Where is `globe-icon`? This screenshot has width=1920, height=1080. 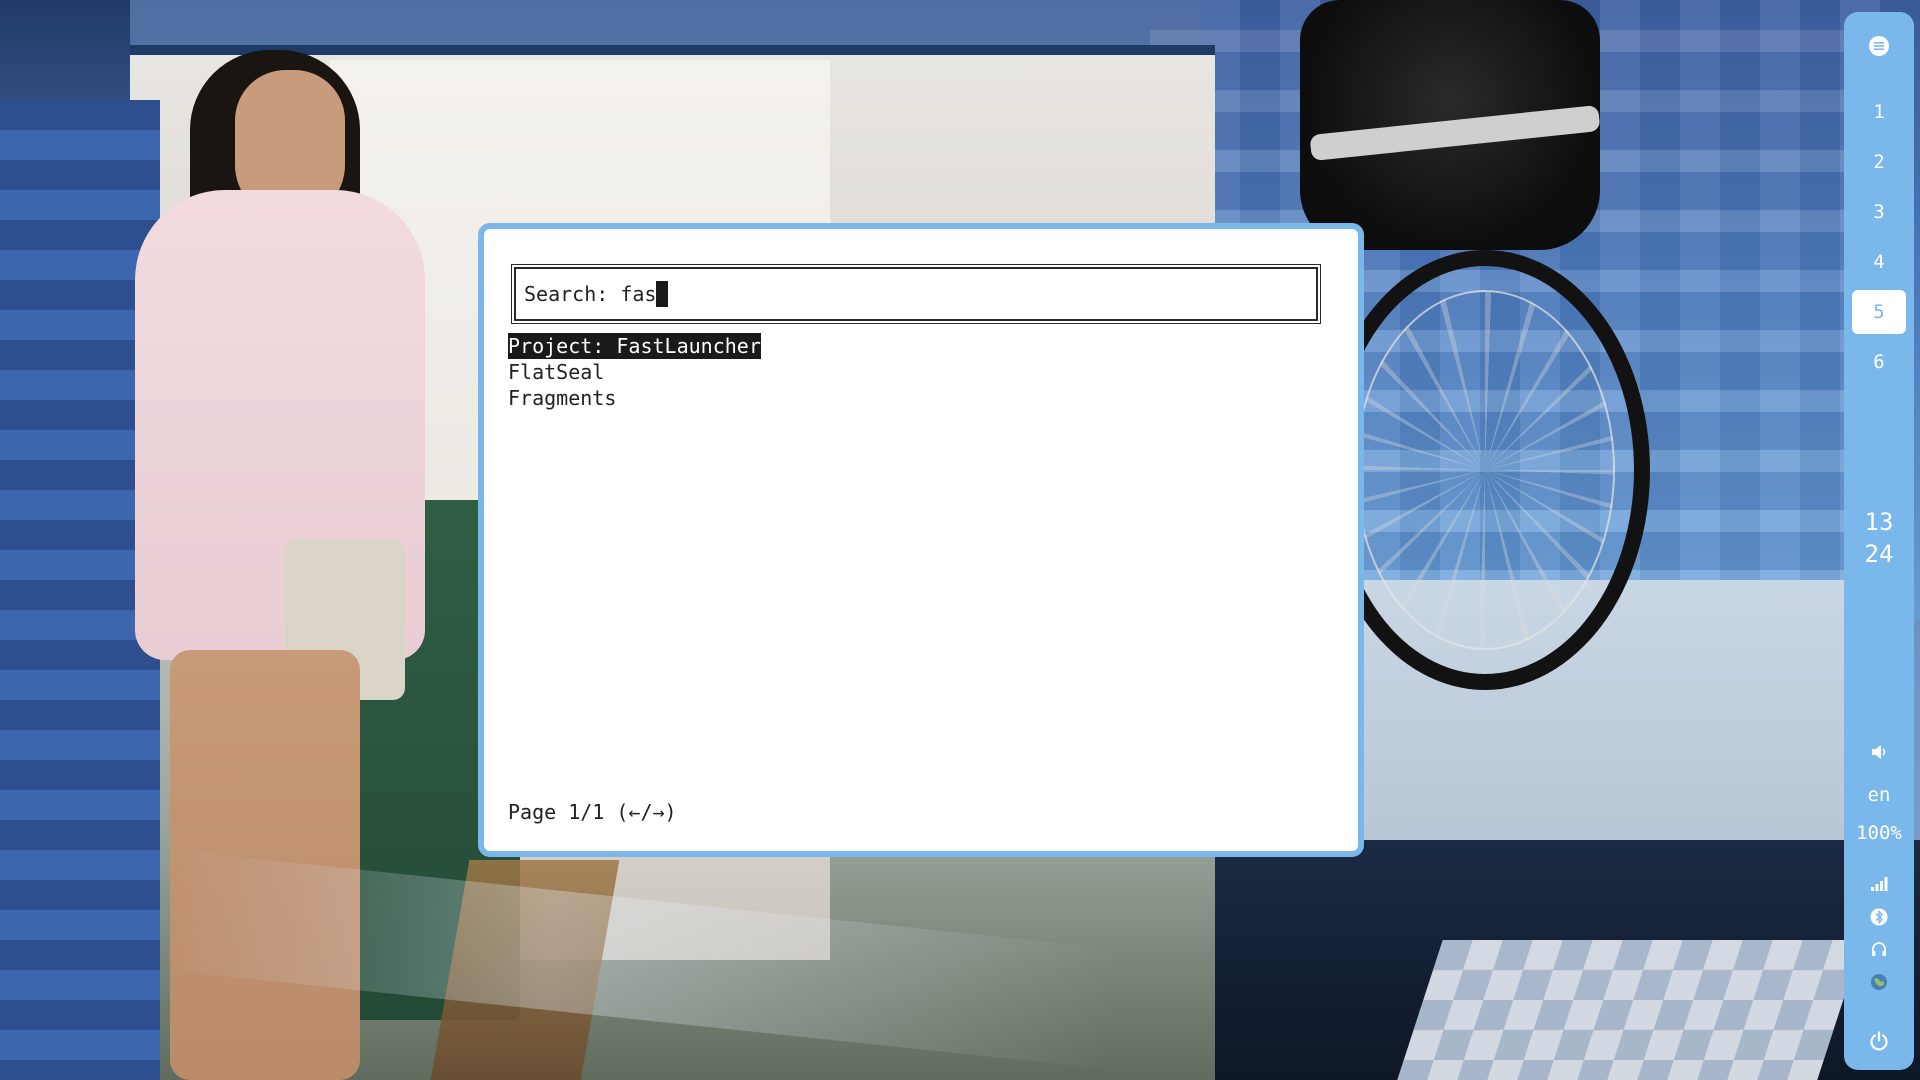 globe-icon is located at coordinates (1879, 984).